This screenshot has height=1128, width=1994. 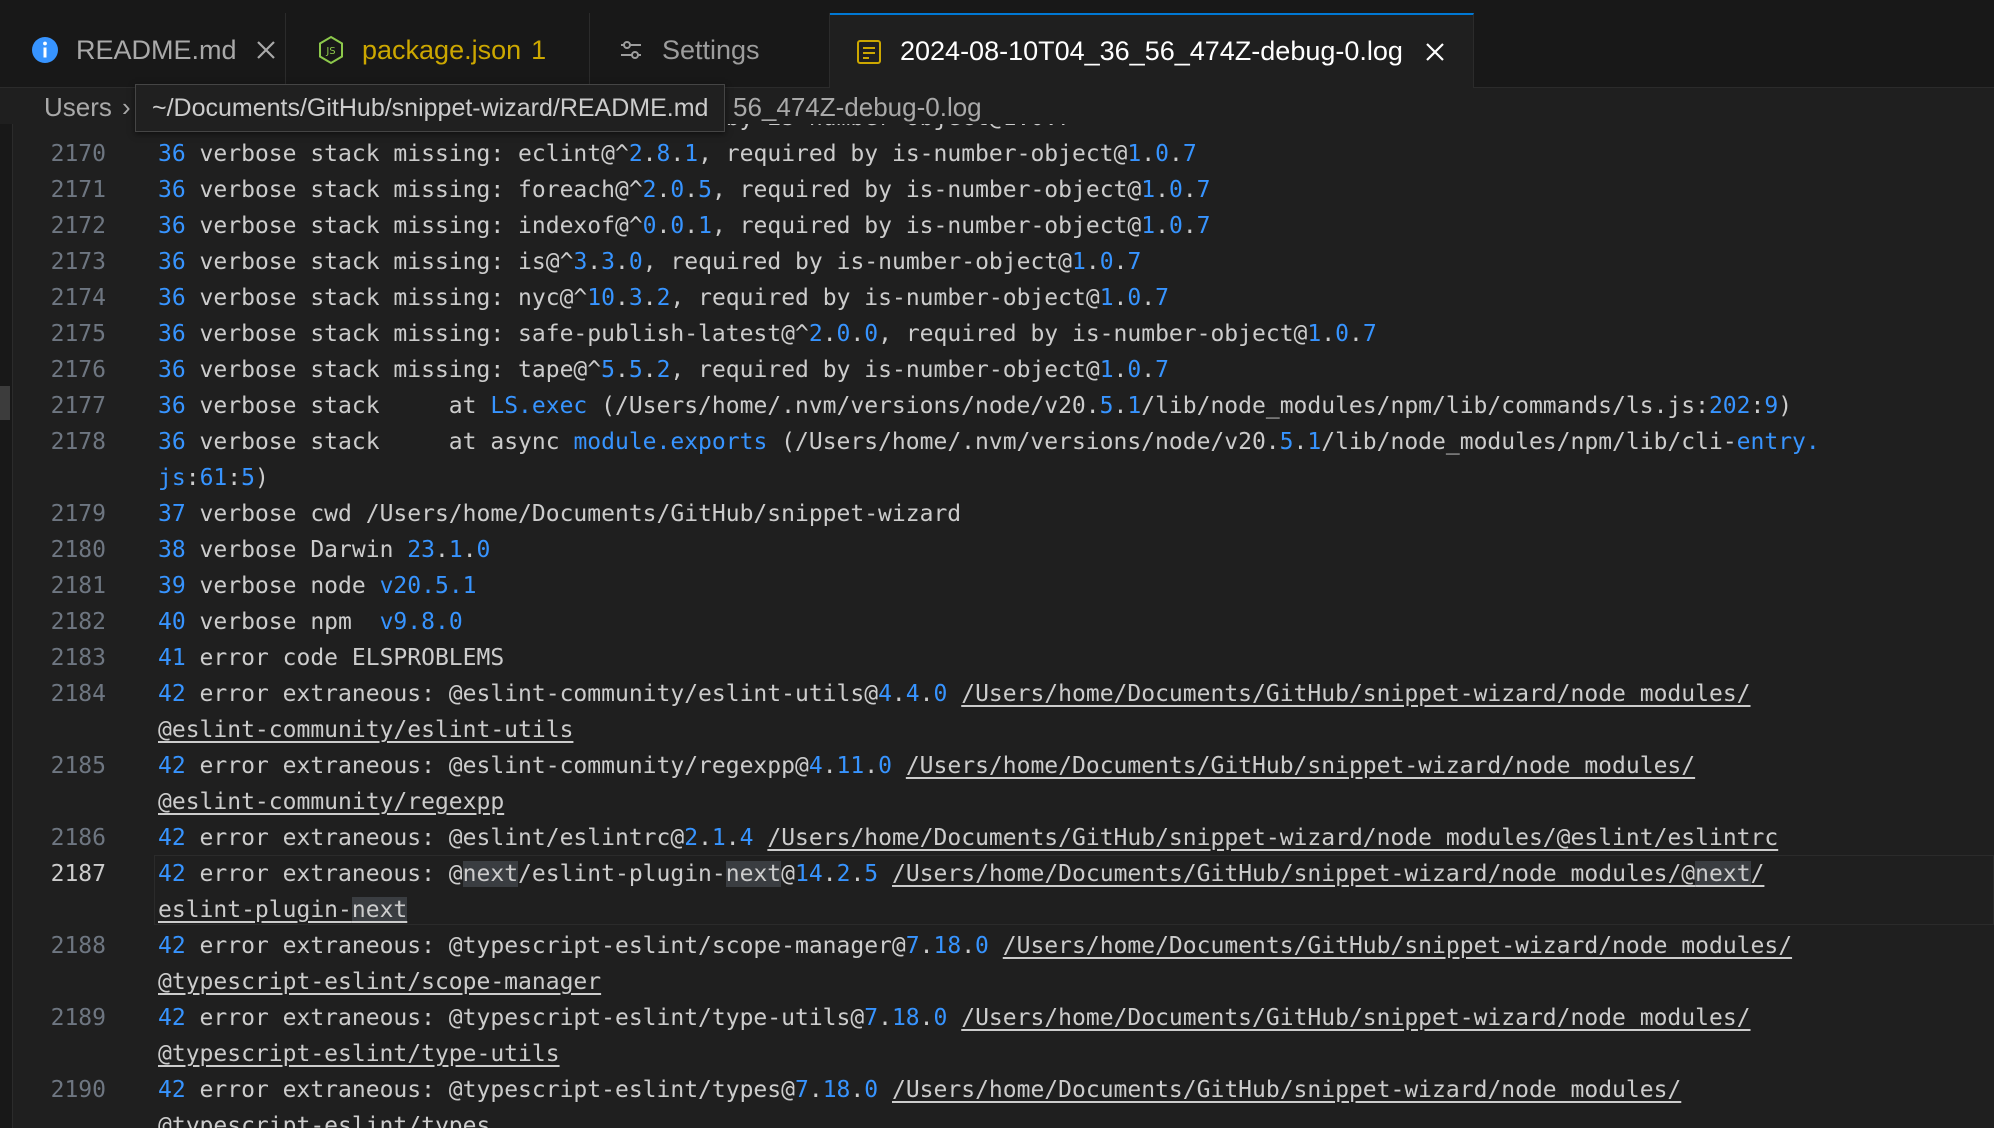 What do you see at coordinates (1076, 910) in the screenshot?
I see `code-line-wrap: eslint-plugin-next` at bounding box center [1076, 910].